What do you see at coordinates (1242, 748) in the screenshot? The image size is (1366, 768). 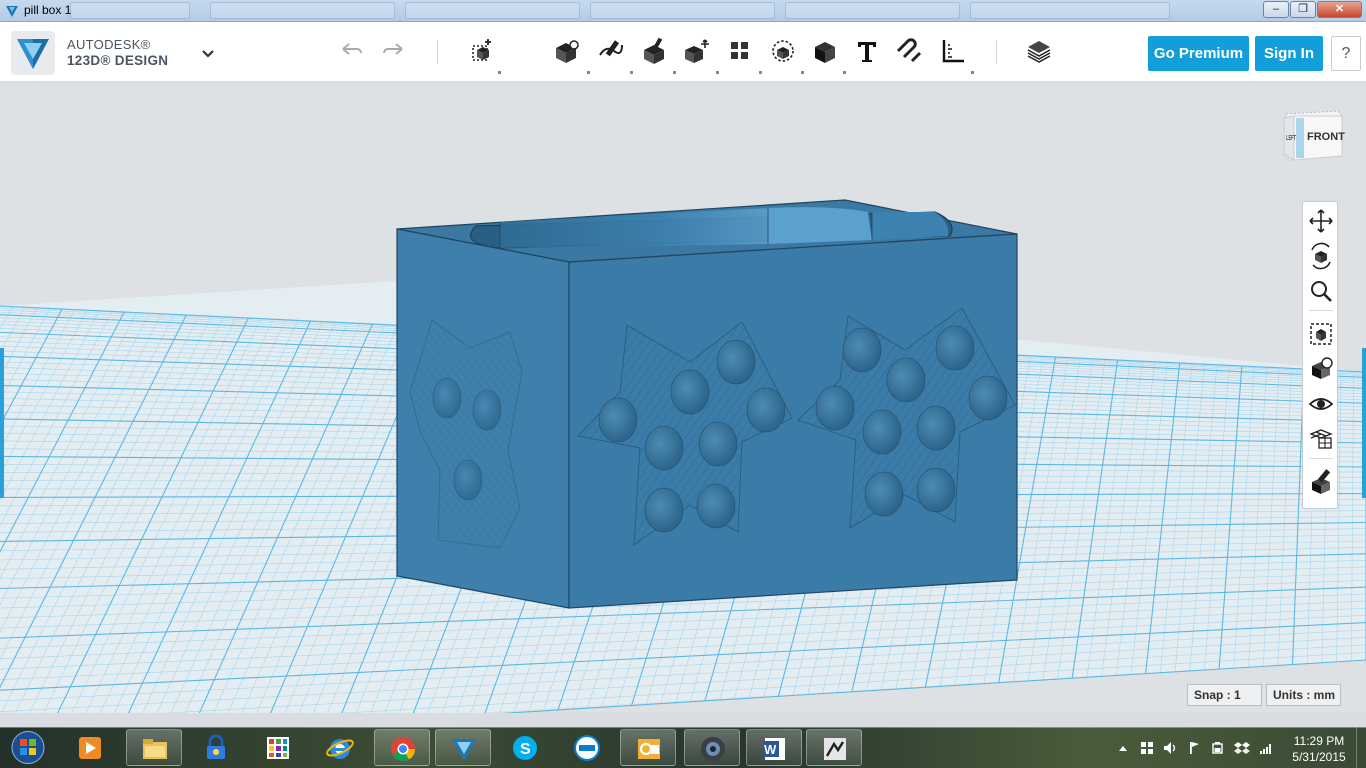 I see `dropbox-icon` at bounding box center [1242, 748].